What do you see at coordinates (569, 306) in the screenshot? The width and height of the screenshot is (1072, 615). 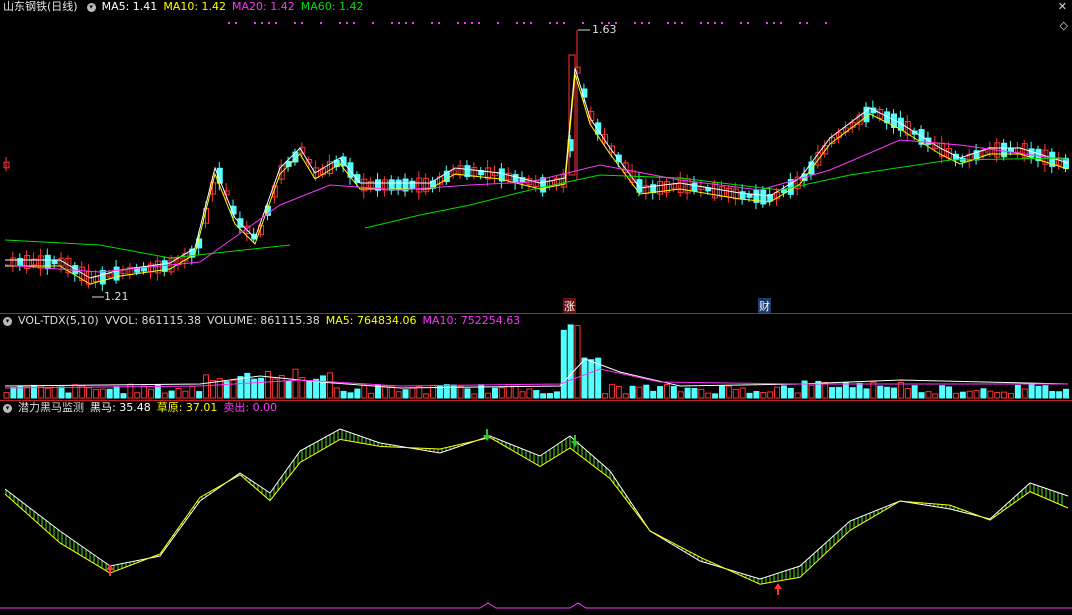 I see `event-zhang-tag: 涨` at bounding box center [569, 306].